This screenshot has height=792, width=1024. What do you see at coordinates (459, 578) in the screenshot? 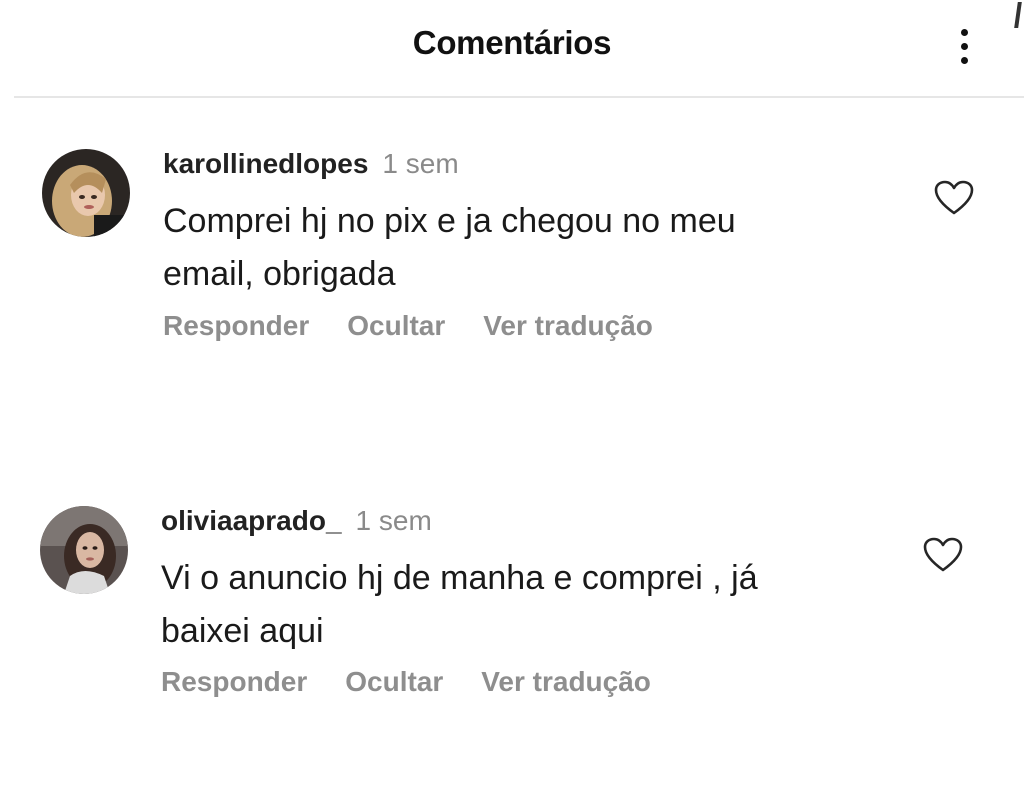
I see `comment-text-line: Vi o anuncio hj de manha e comprei , já` at bounding box center [459, 578].